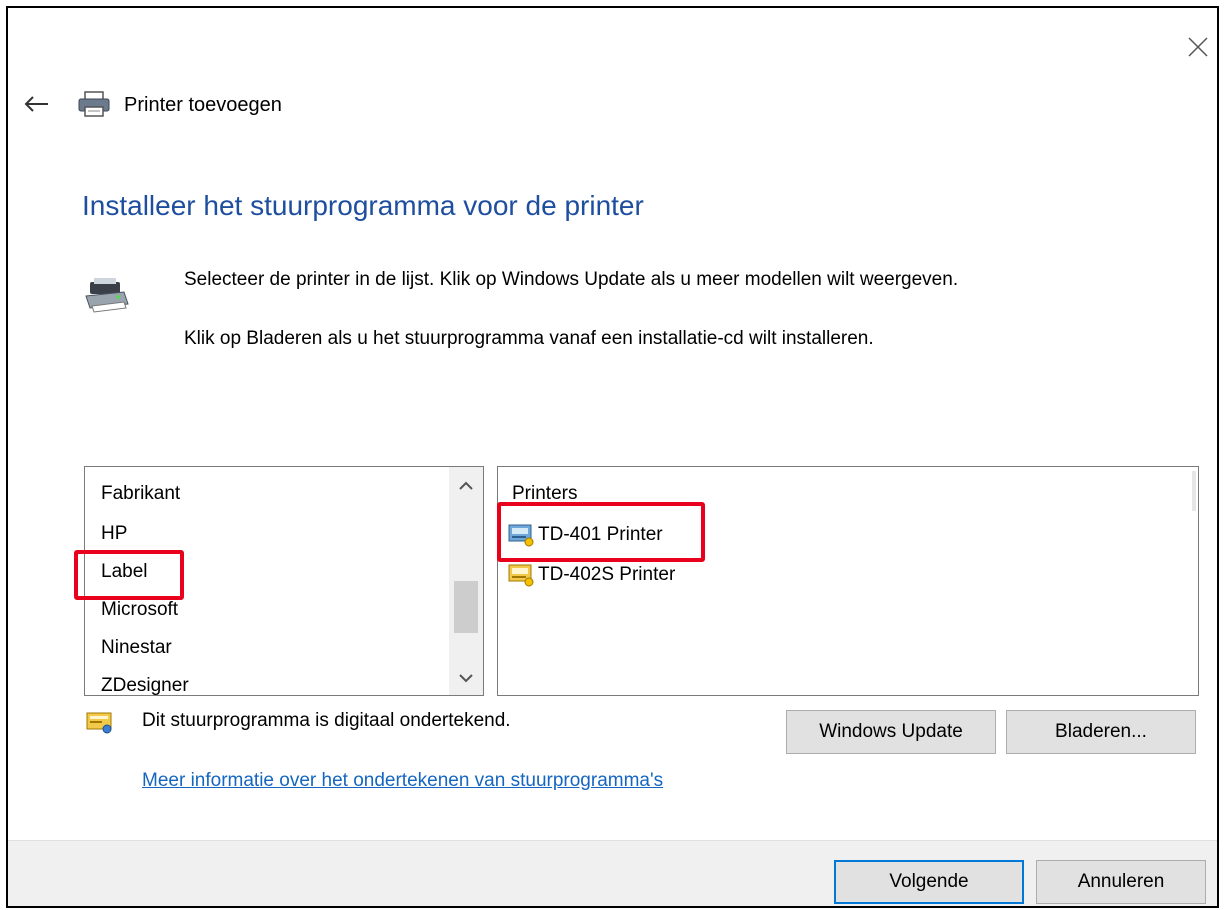 The height and width of the screenshot is (910, 1227). I want to click on manufacturer-list-header: Fabrikant, so click(141, 493).